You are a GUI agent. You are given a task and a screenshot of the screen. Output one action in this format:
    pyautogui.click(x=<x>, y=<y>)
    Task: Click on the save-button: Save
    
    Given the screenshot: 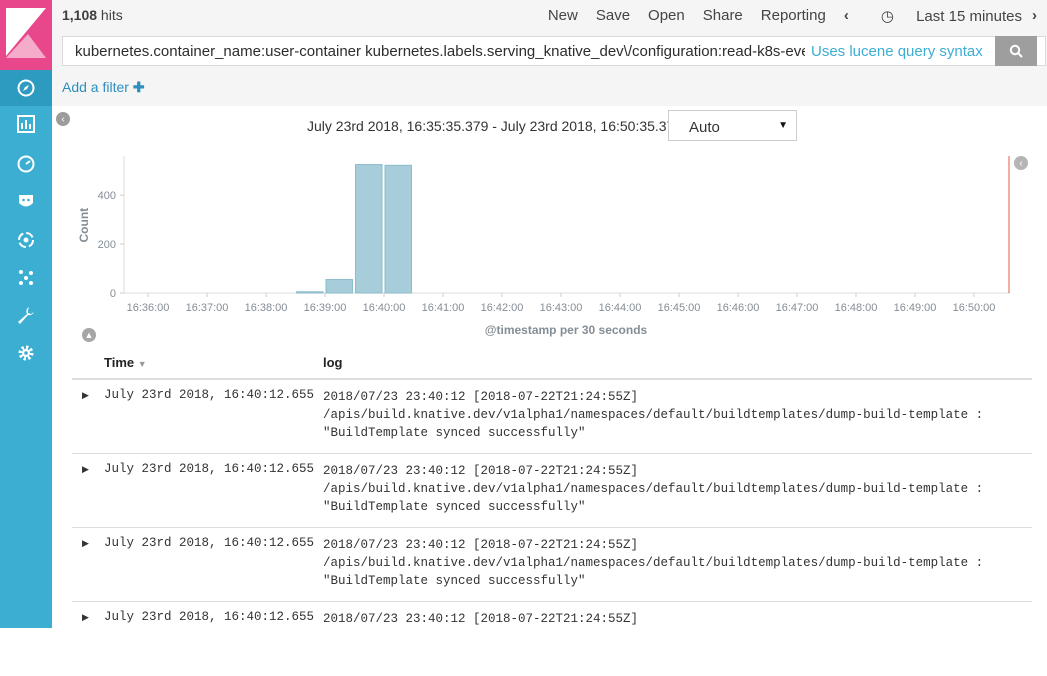 What is the action you would take?
    pyautogui.click(x=613, y=16)
    